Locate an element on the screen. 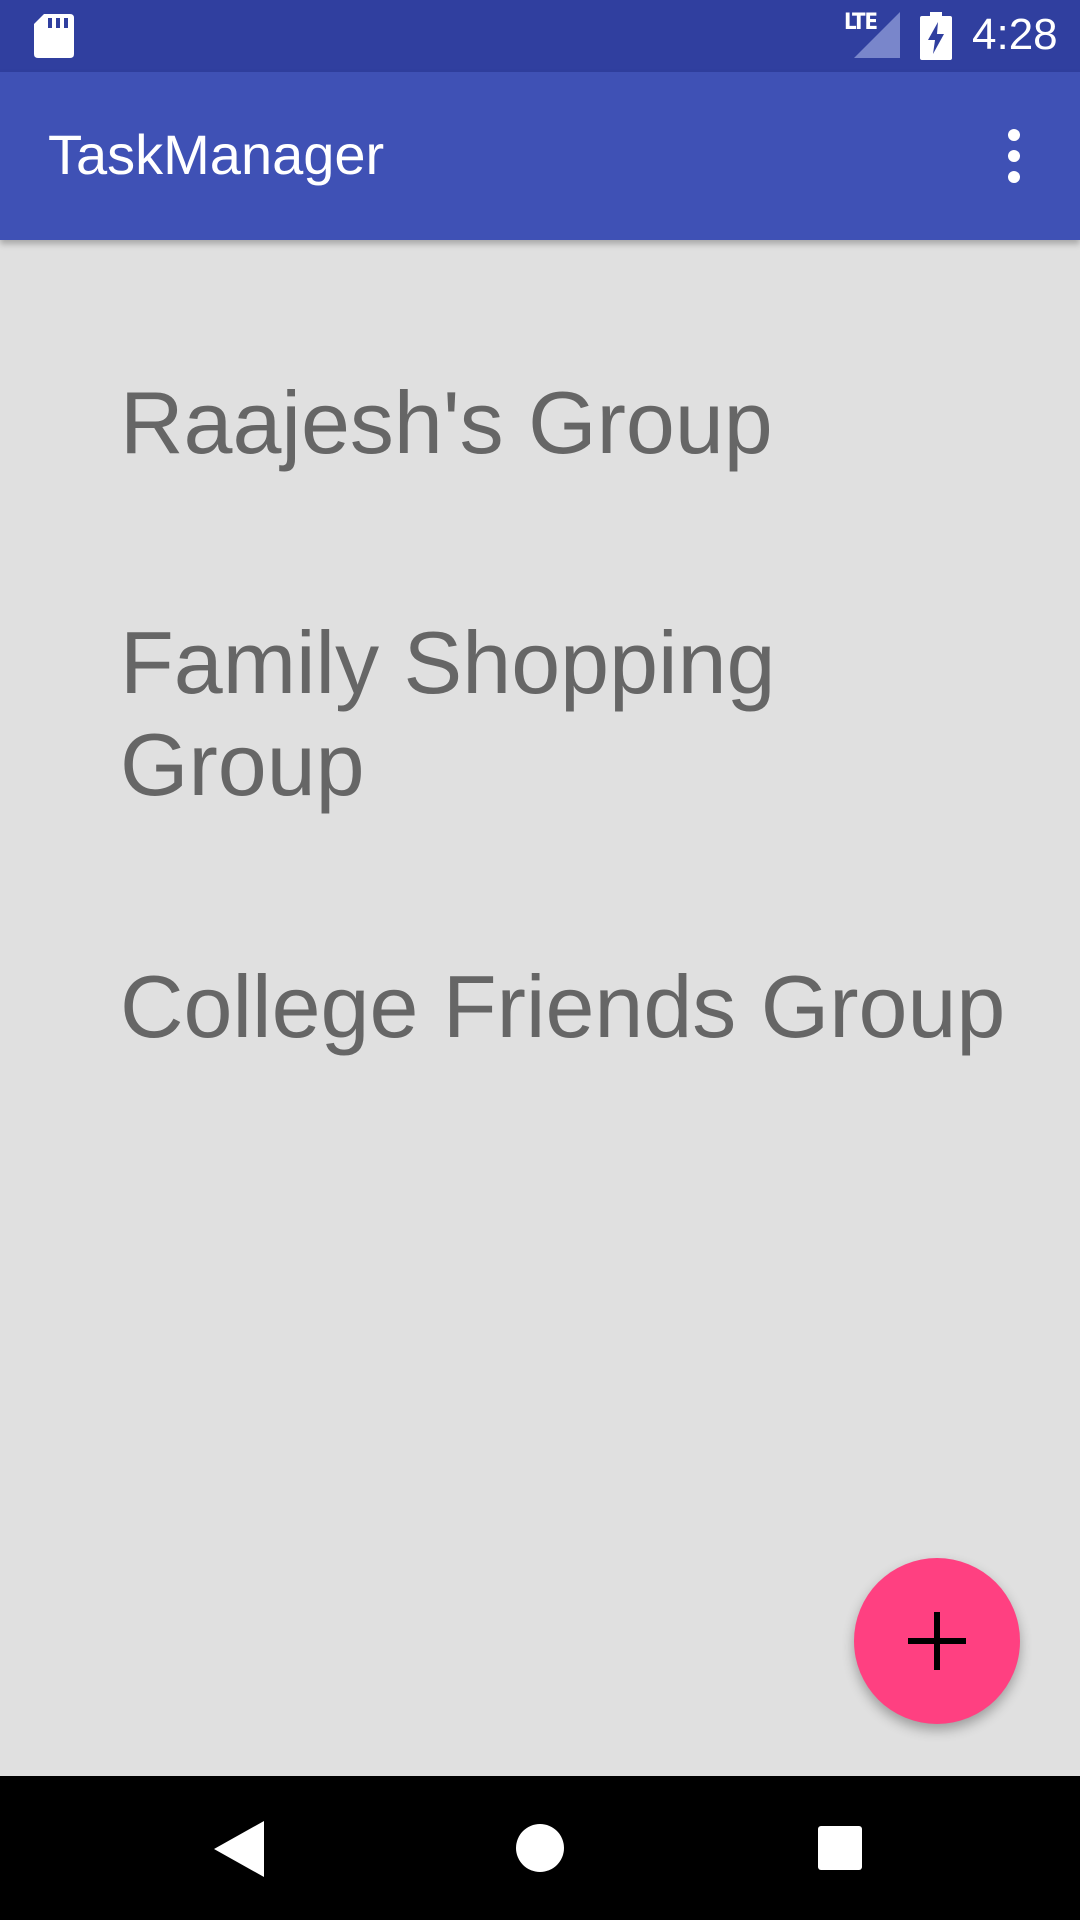 This screenshot has width=1080, height=1920. status-time: 4:28 is located at coordinates (1015, 34).